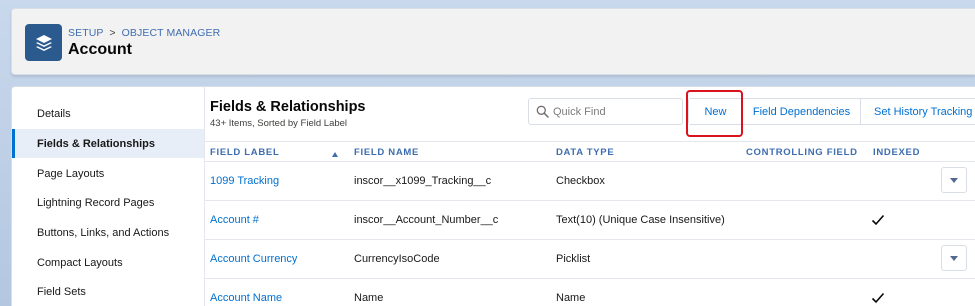  Describe the element at coordinates (108, 262) in the screenshot. I see `sidebar-item-compact-layouts: Compact Layouts` at that location.